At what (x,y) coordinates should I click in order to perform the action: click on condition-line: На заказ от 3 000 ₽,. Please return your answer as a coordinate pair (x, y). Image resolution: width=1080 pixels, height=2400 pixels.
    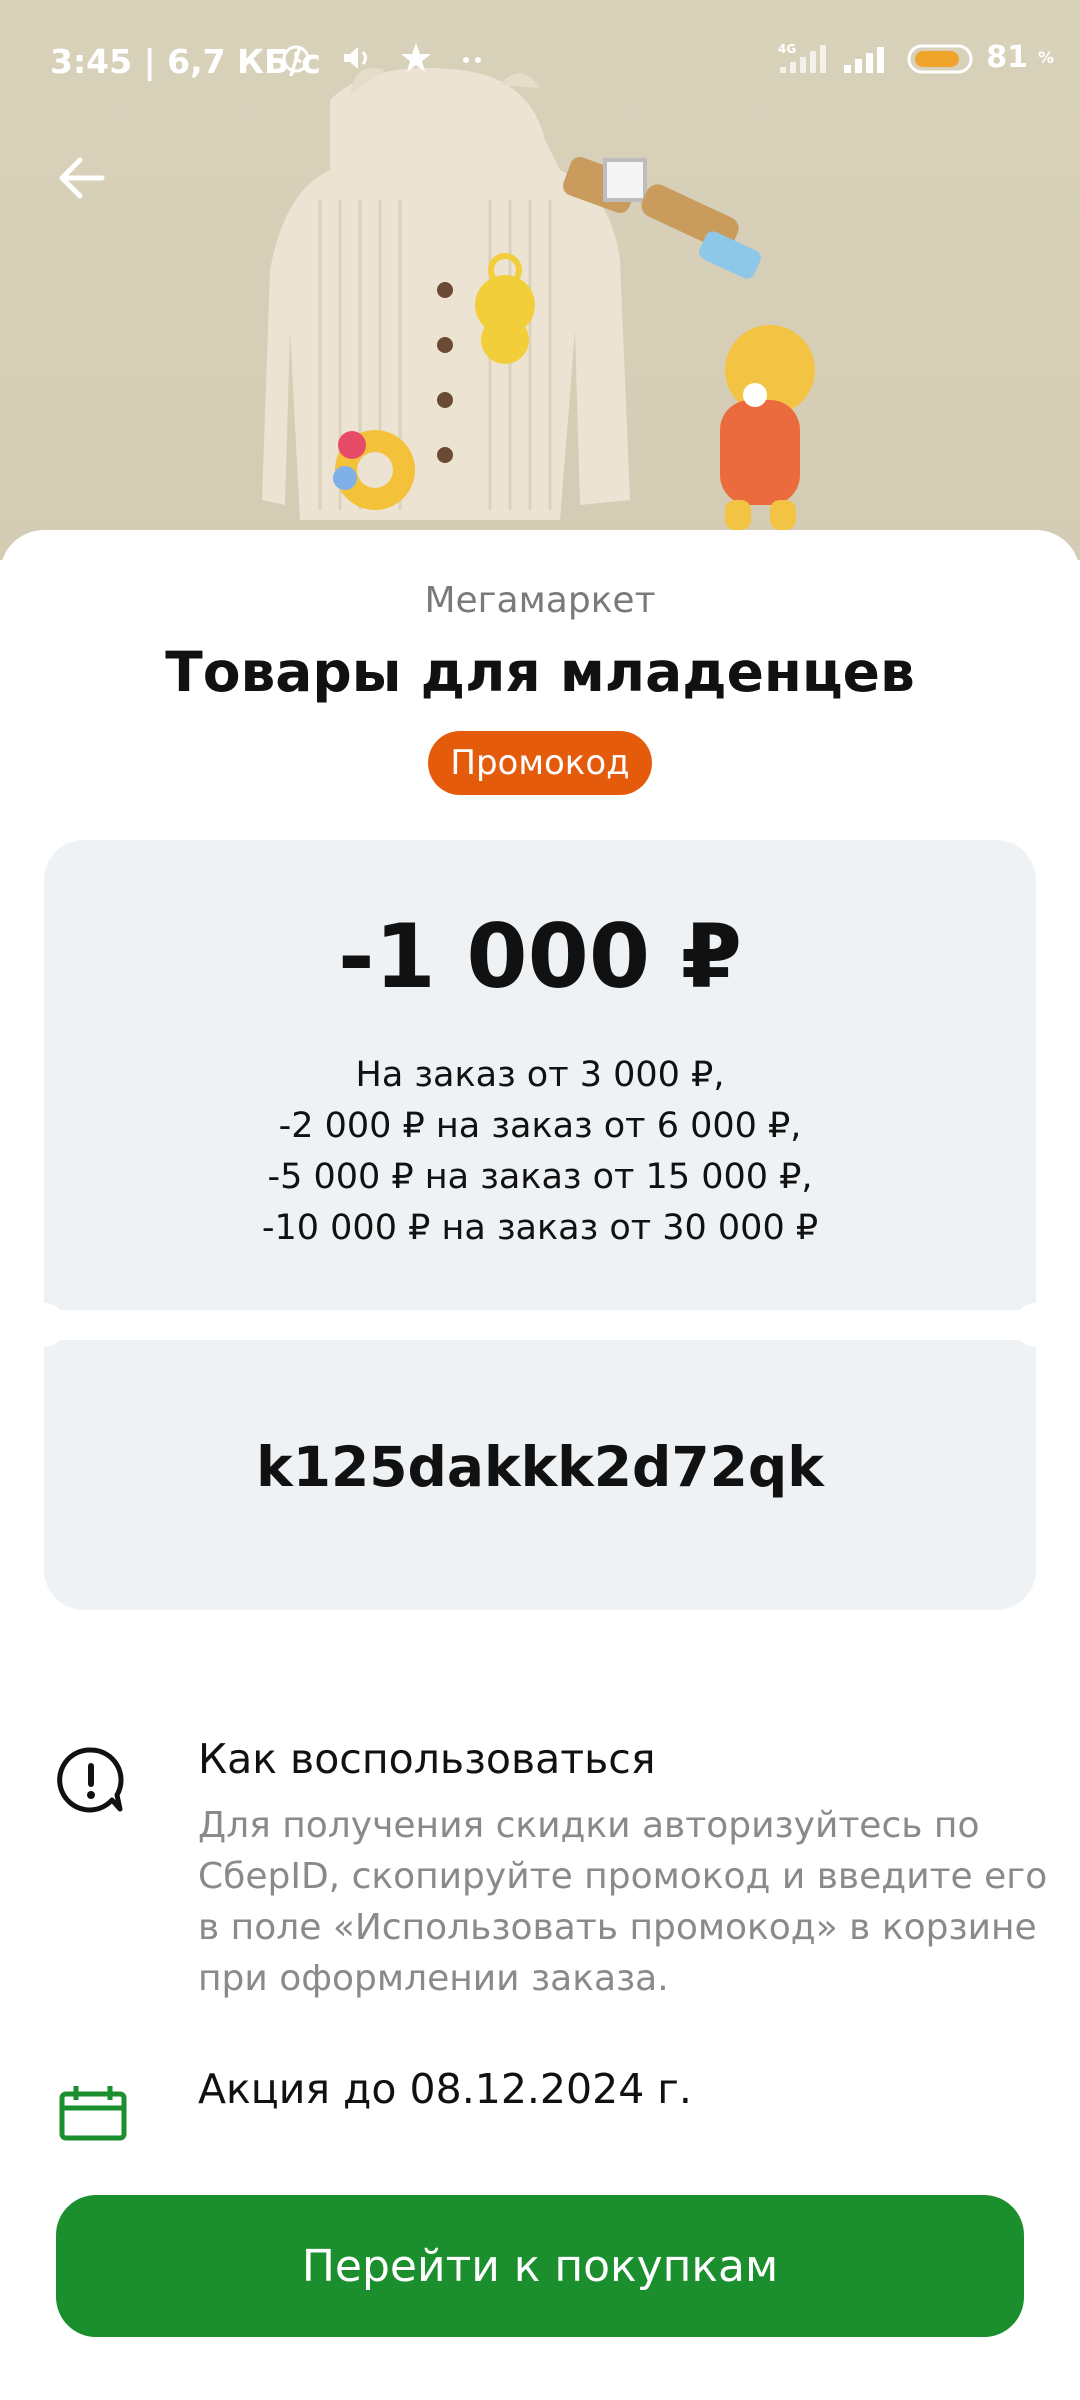
    Looking at the image, I should click on (540, 1075).